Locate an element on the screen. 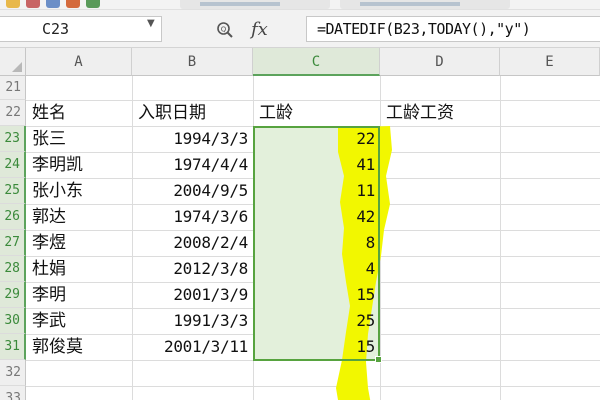 The image size is (600, 400). header-seniority-pay: 工龄工资 is located at coordinates (440, 113).